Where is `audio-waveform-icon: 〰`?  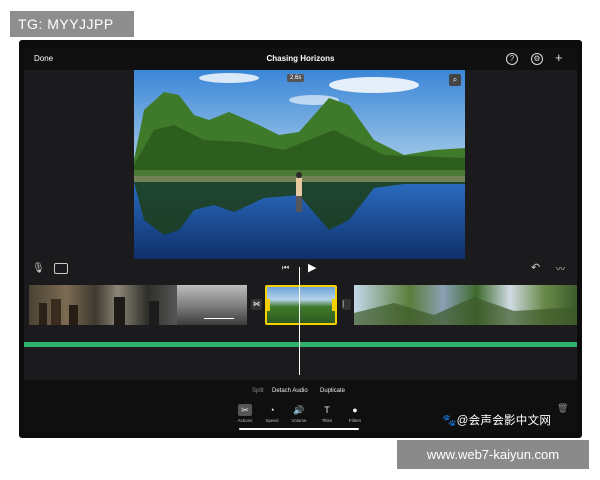 audio-waveform-icon: 〰 is located at coordinates (560, 268).